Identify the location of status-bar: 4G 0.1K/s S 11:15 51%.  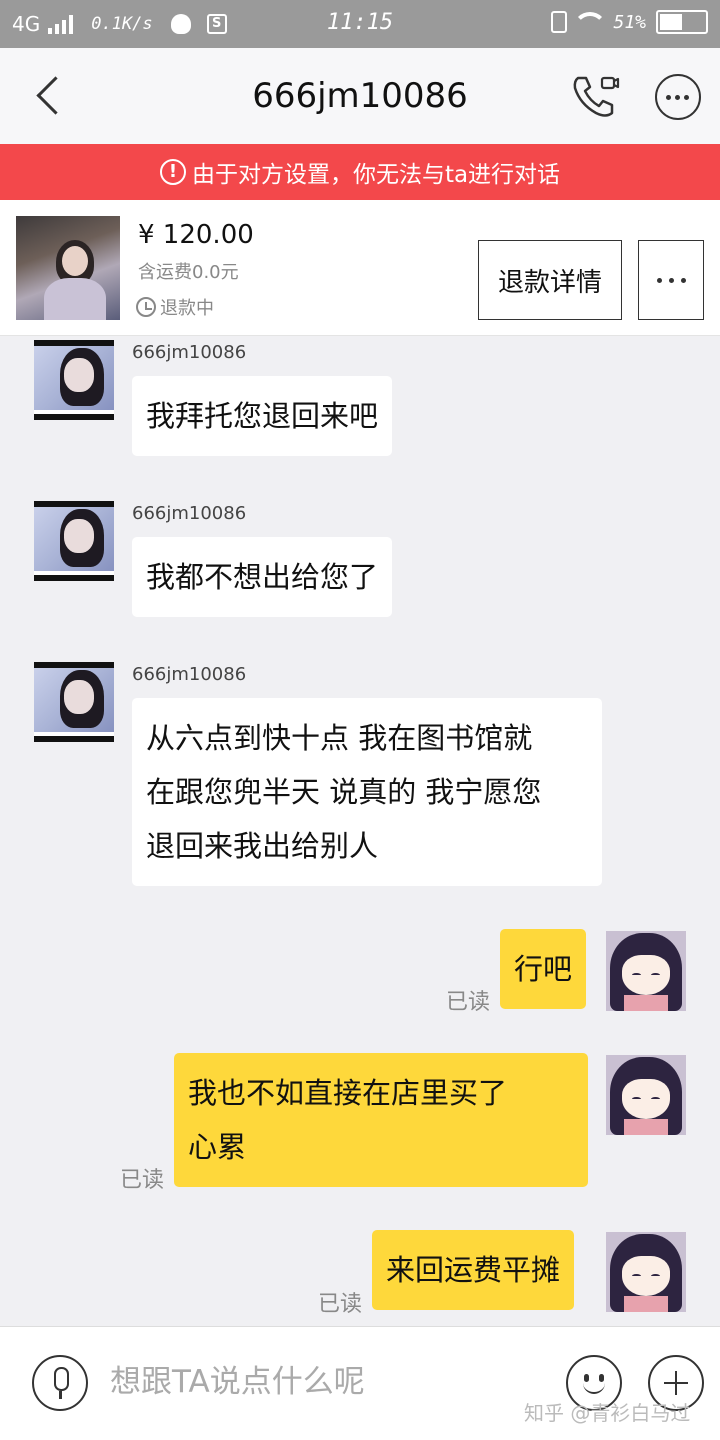
(360, 24).